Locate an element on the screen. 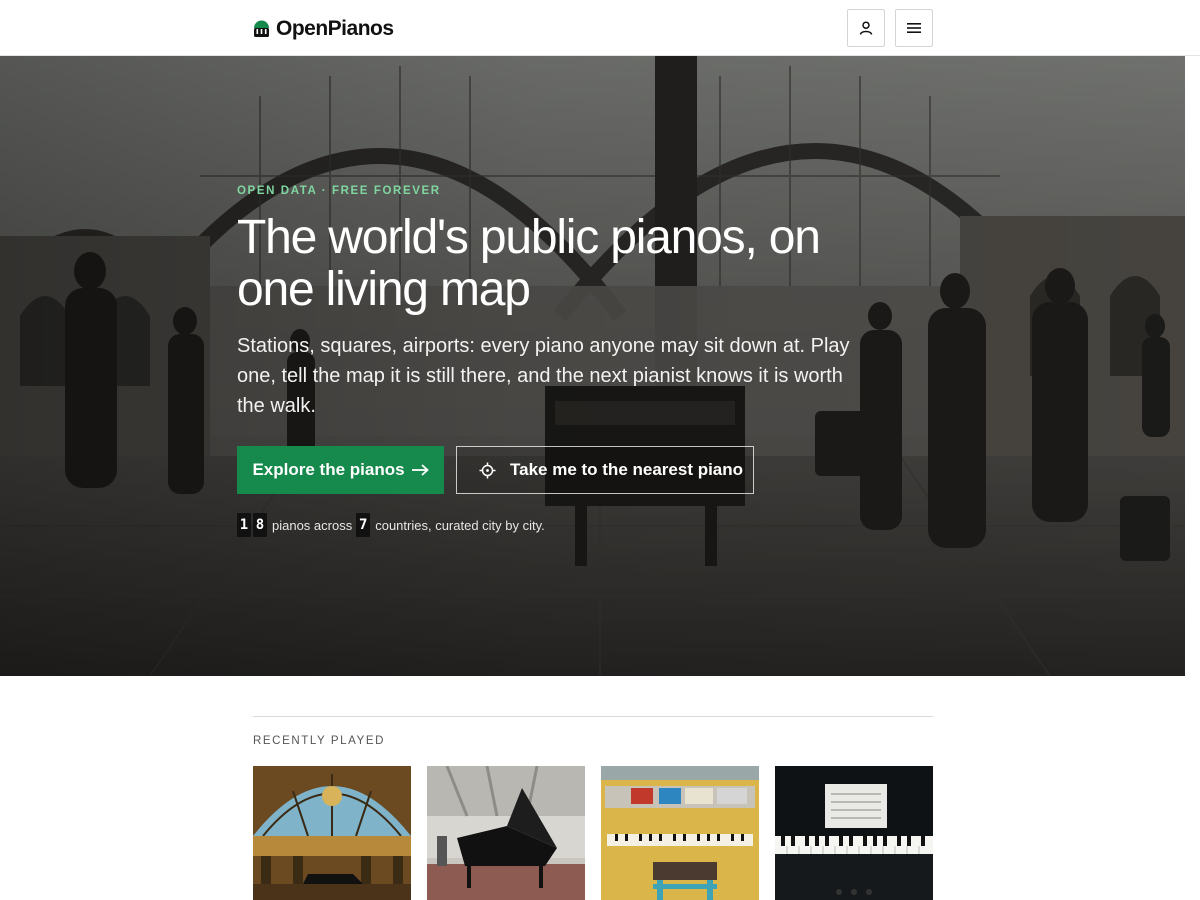  logo: OpenPianos is located at coordinates (323, 29).